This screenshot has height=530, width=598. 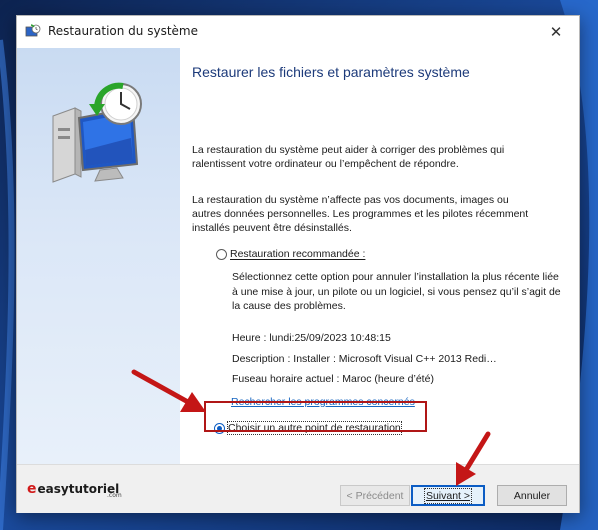 What do you see at coordinates (473, 458) in the screenshot?
I see `arrow-to-next-icon` at bounding box center [473, 458].